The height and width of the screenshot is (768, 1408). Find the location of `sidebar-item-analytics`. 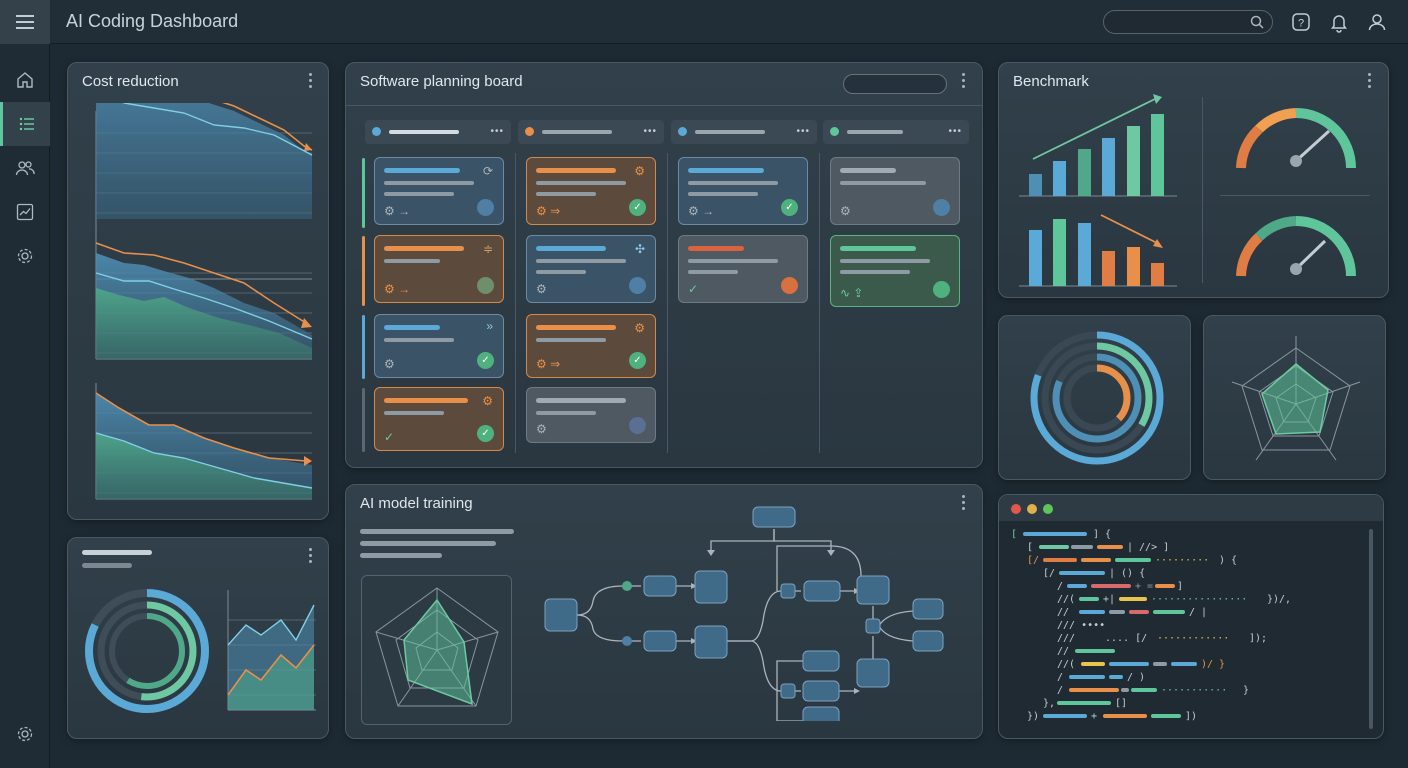

sidebar-item-analytics is located at coordinates (25, 212).